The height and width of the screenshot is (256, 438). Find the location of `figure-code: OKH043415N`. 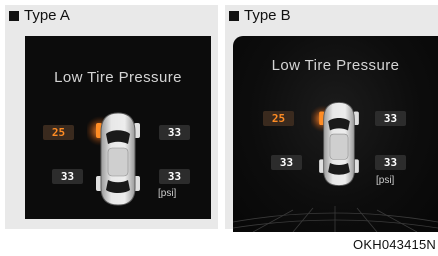

figure-code: OKH043415N is located at coordinates (394, 244).